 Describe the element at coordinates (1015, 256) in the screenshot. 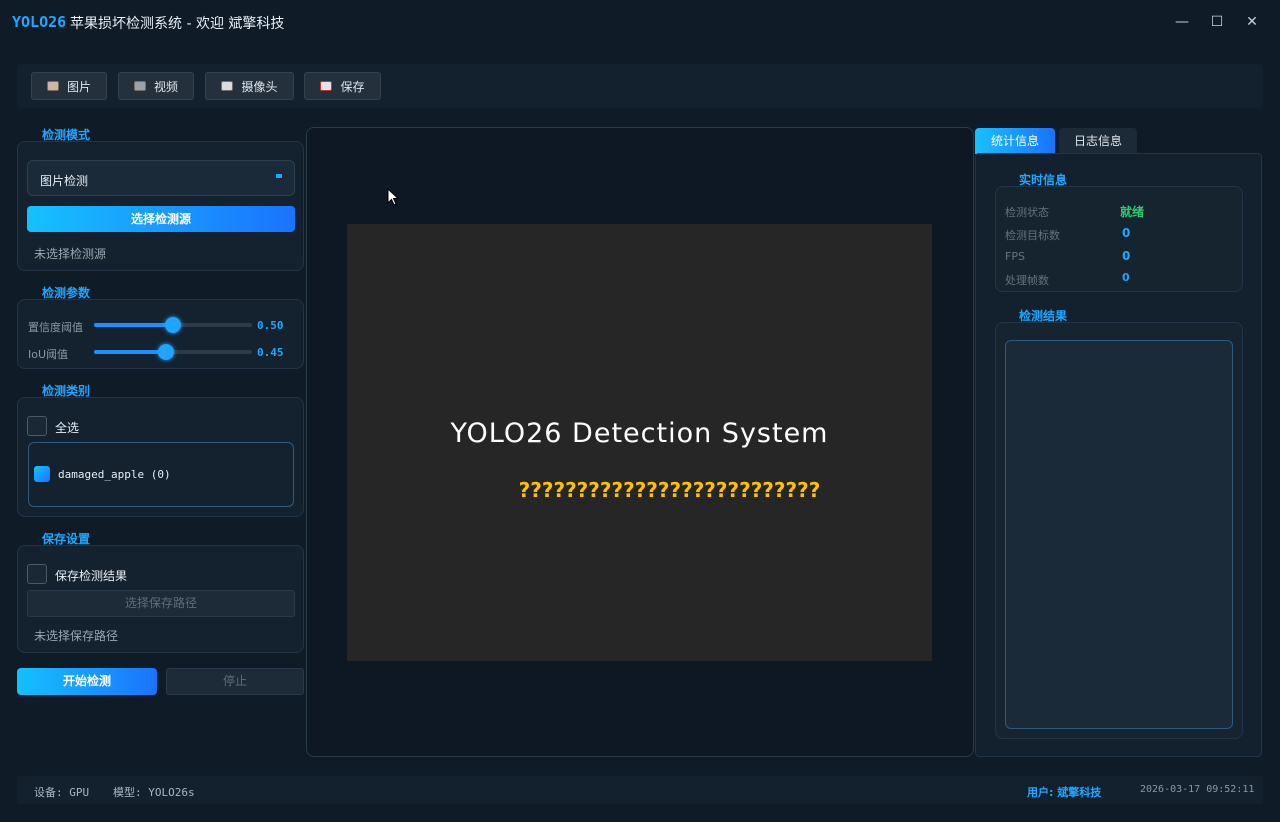

I see `fps-label: FPS` at that location.